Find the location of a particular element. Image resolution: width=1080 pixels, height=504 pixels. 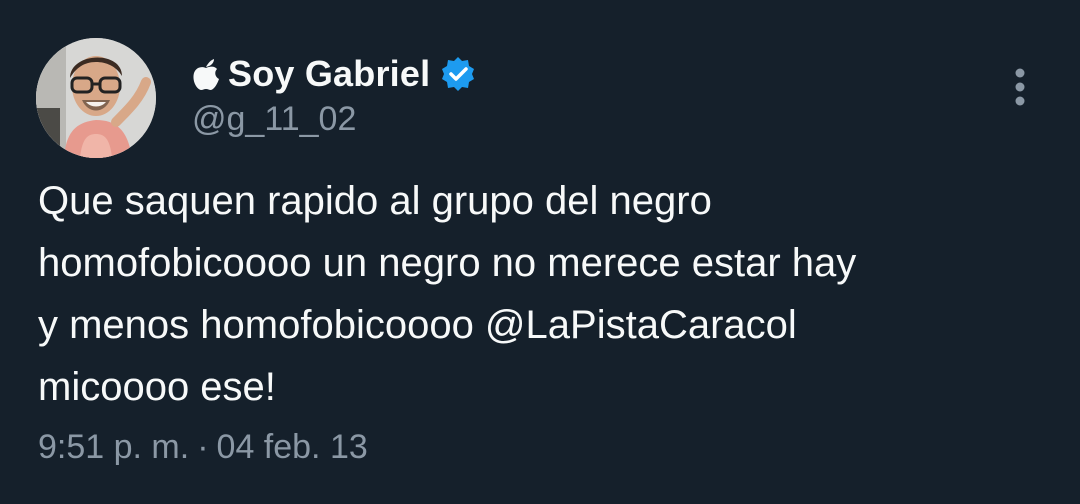

avatar-photo is located at coordinates (96, 98).